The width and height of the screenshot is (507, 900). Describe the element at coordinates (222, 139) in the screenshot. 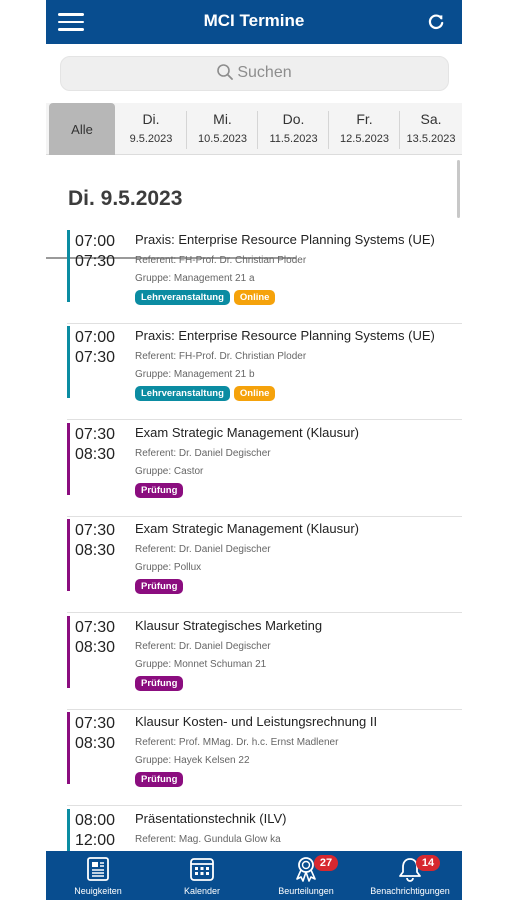

I see `tab-day-date: 10.5.2023` at that location.